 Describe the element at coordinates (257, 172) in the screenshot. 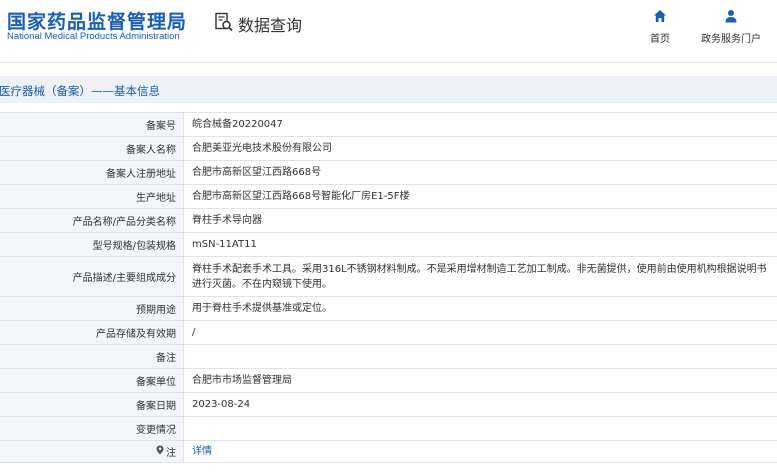

I see `row-value: 合肥市高新区望江西路668号` at that location.